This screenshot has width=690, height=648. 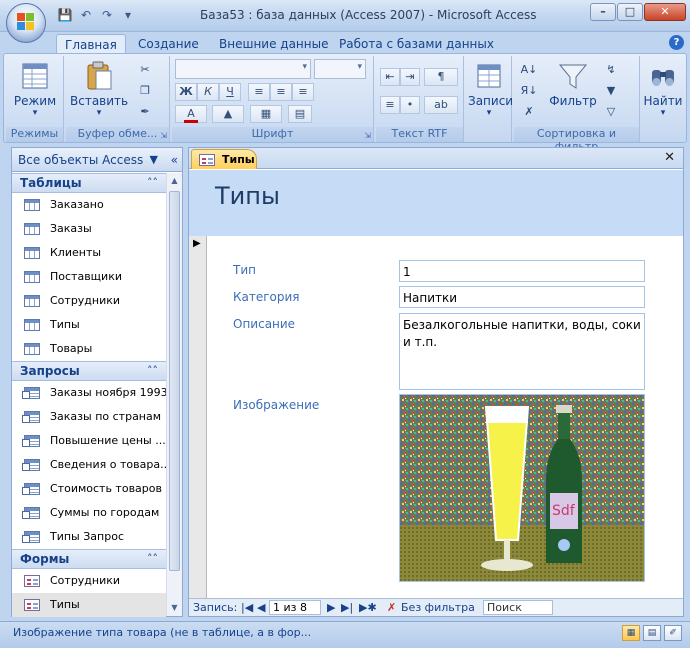 I want to click on tab-external-data: Внешние данные, so click(x=273, y=44).